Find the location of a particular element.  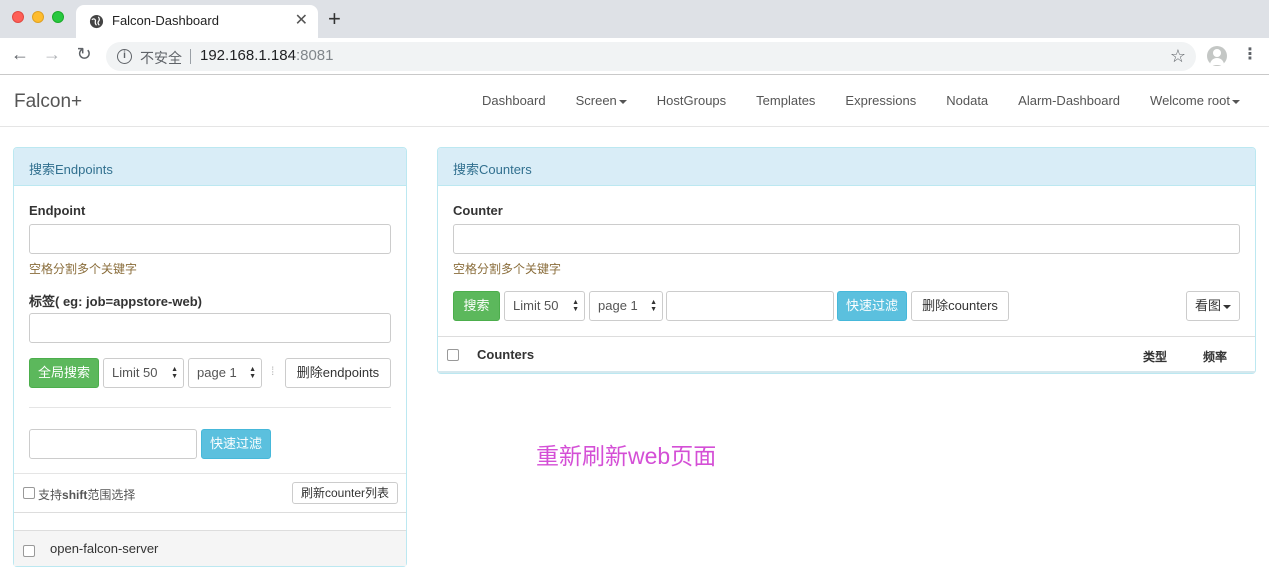

counter-filter-input is located at coordinates (750, 306).